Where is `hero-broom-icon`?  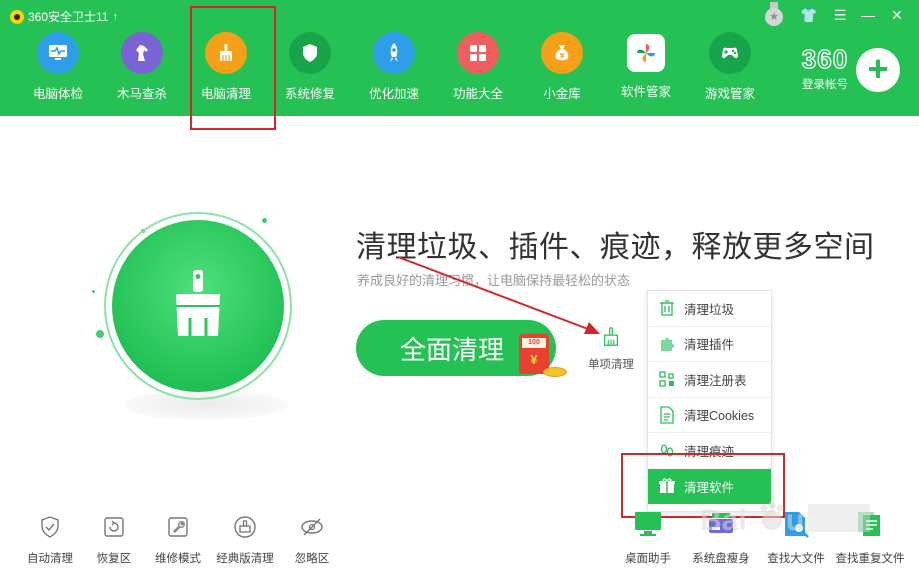 hero-broom-icon is located at coordinates (198, 306).